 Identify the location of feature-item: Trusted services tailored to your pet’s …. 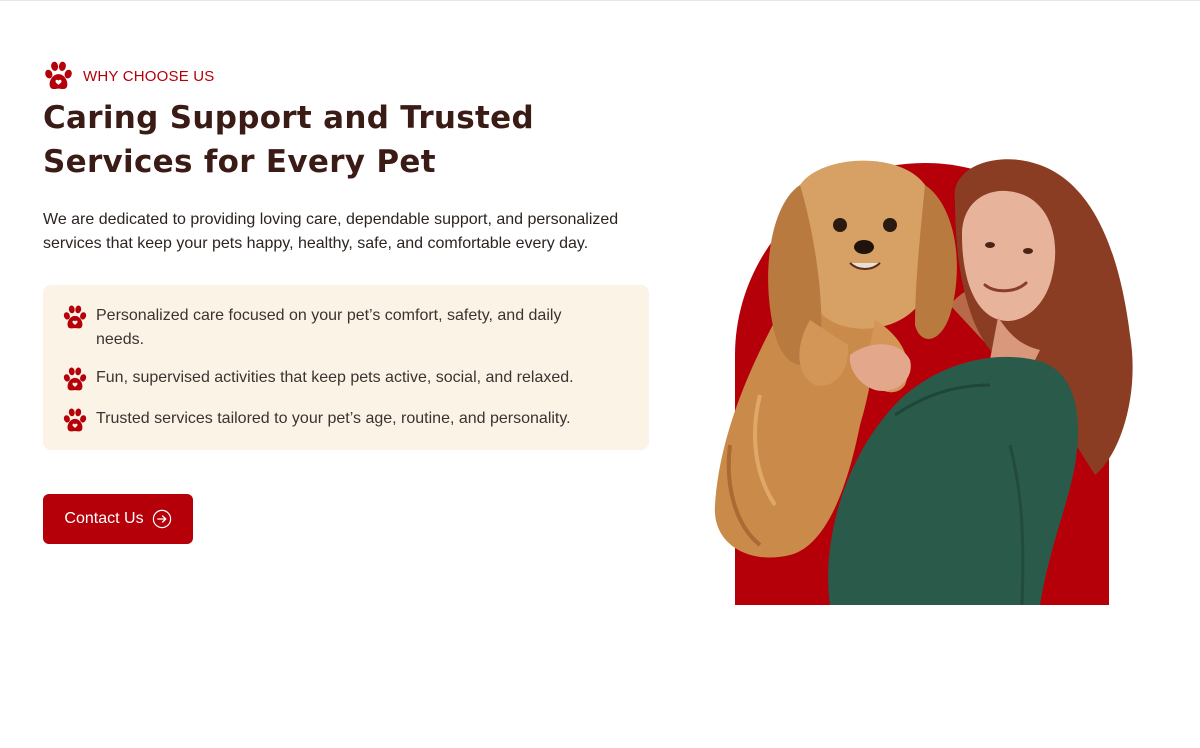
(345, 420).